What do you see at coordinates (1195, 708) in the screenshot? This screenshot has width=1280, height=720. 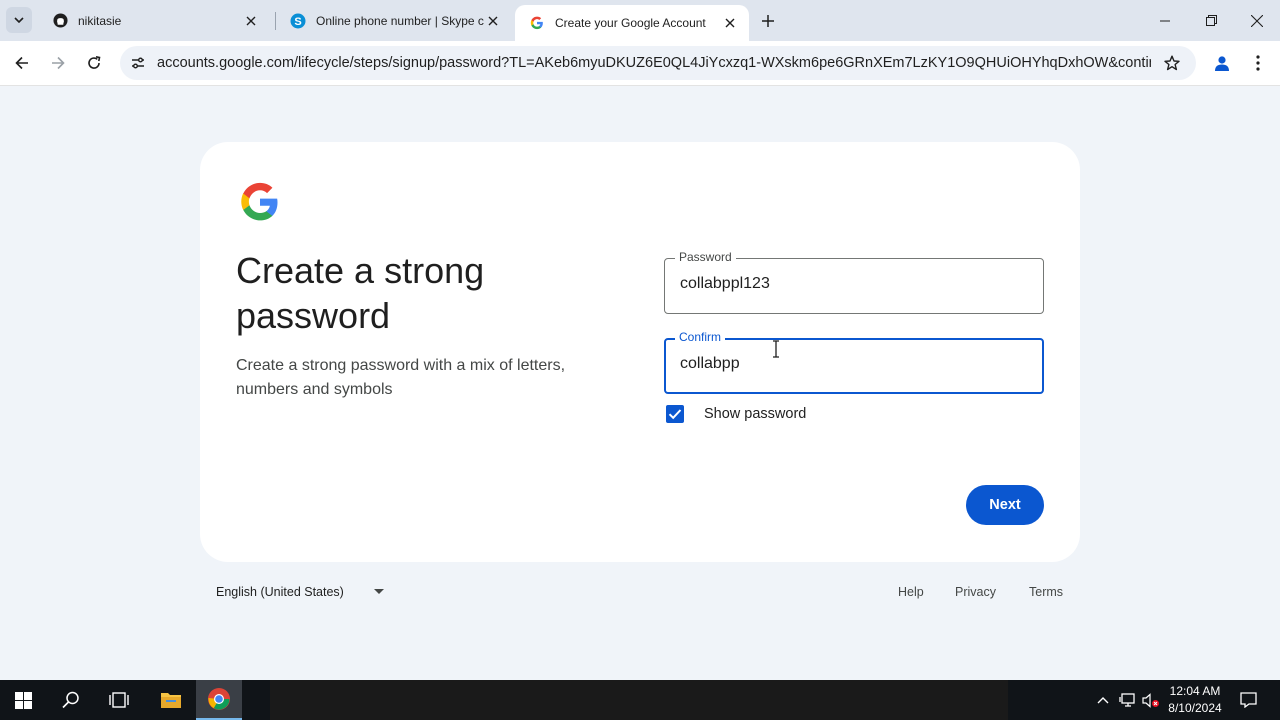 I see `clock-date: 8/10/2024` at bounding box center [1195, 708].